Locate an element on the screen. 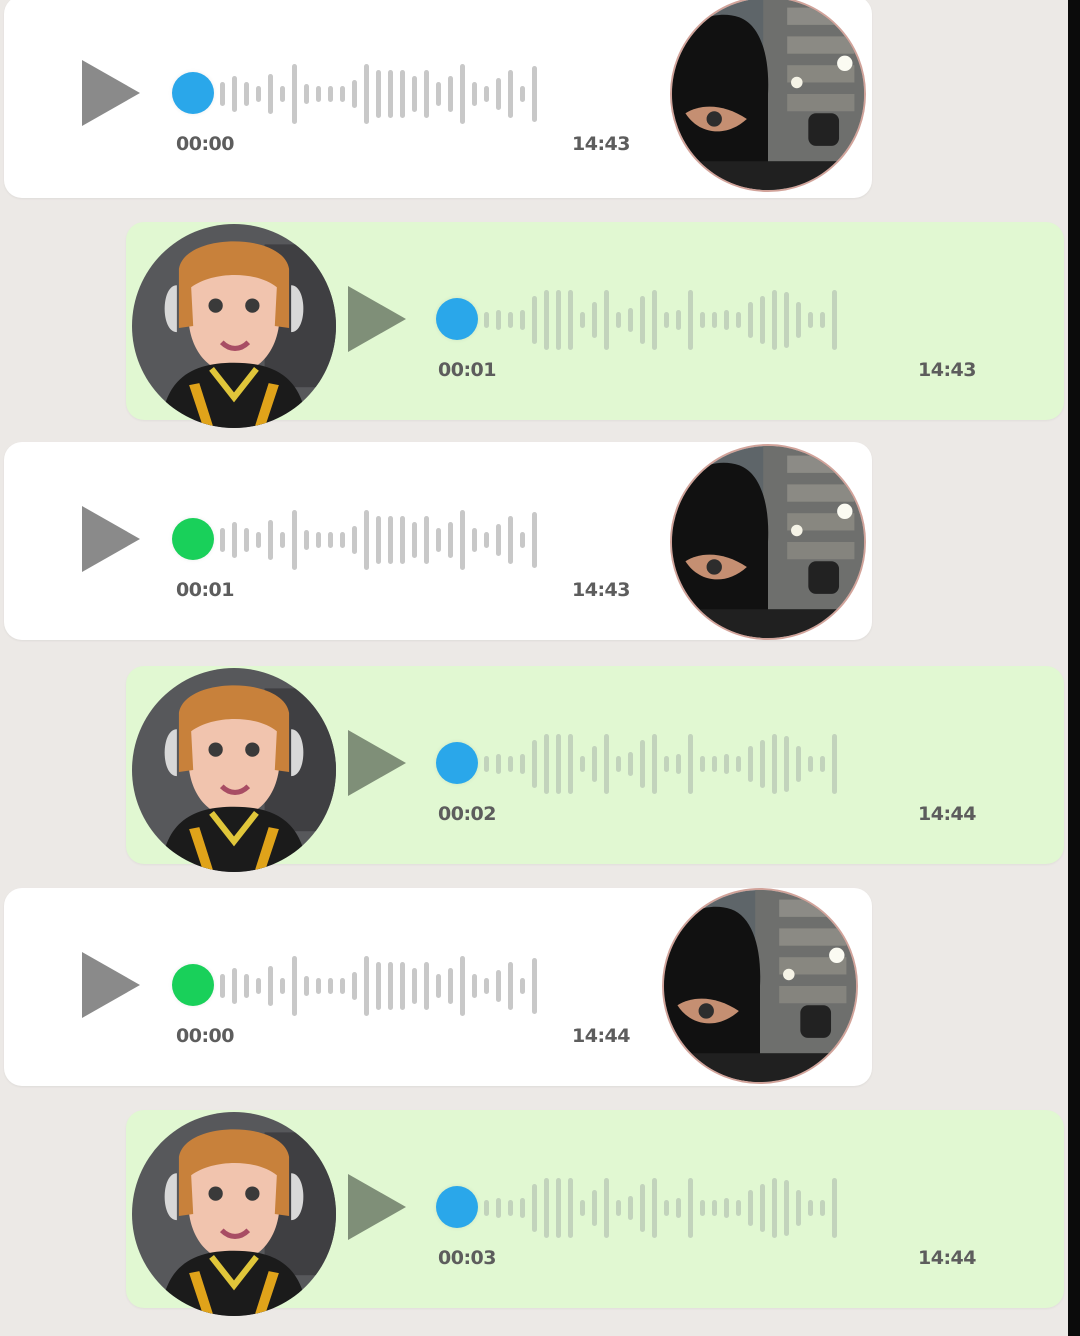 This screenshot has height=1336, width=1080. voice-message-bubble: 00:03 14:44 is located at coordinates (595, 1213).